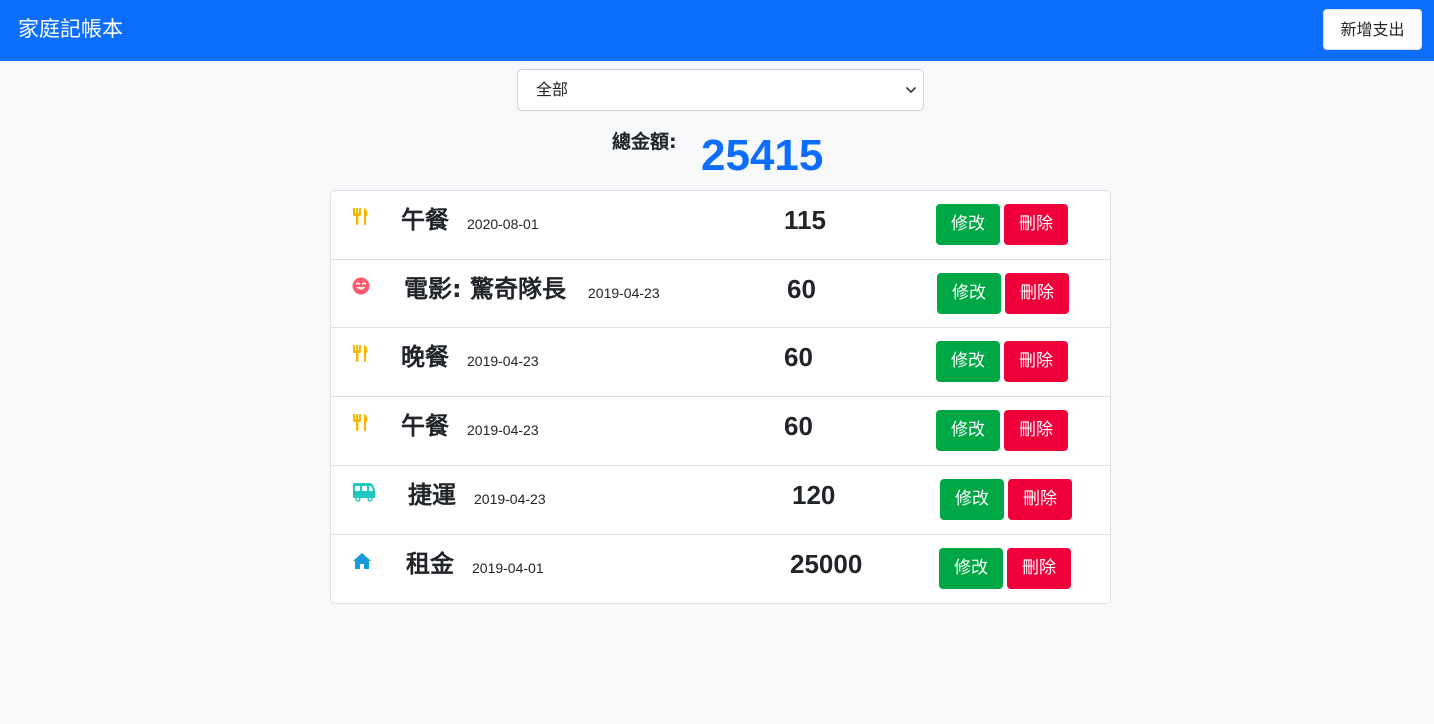 This screenshot has width=1434, height=724. I want to click on expense-row: 租金 2019-04-01 25000 修改 刪除, so click(720, 569).